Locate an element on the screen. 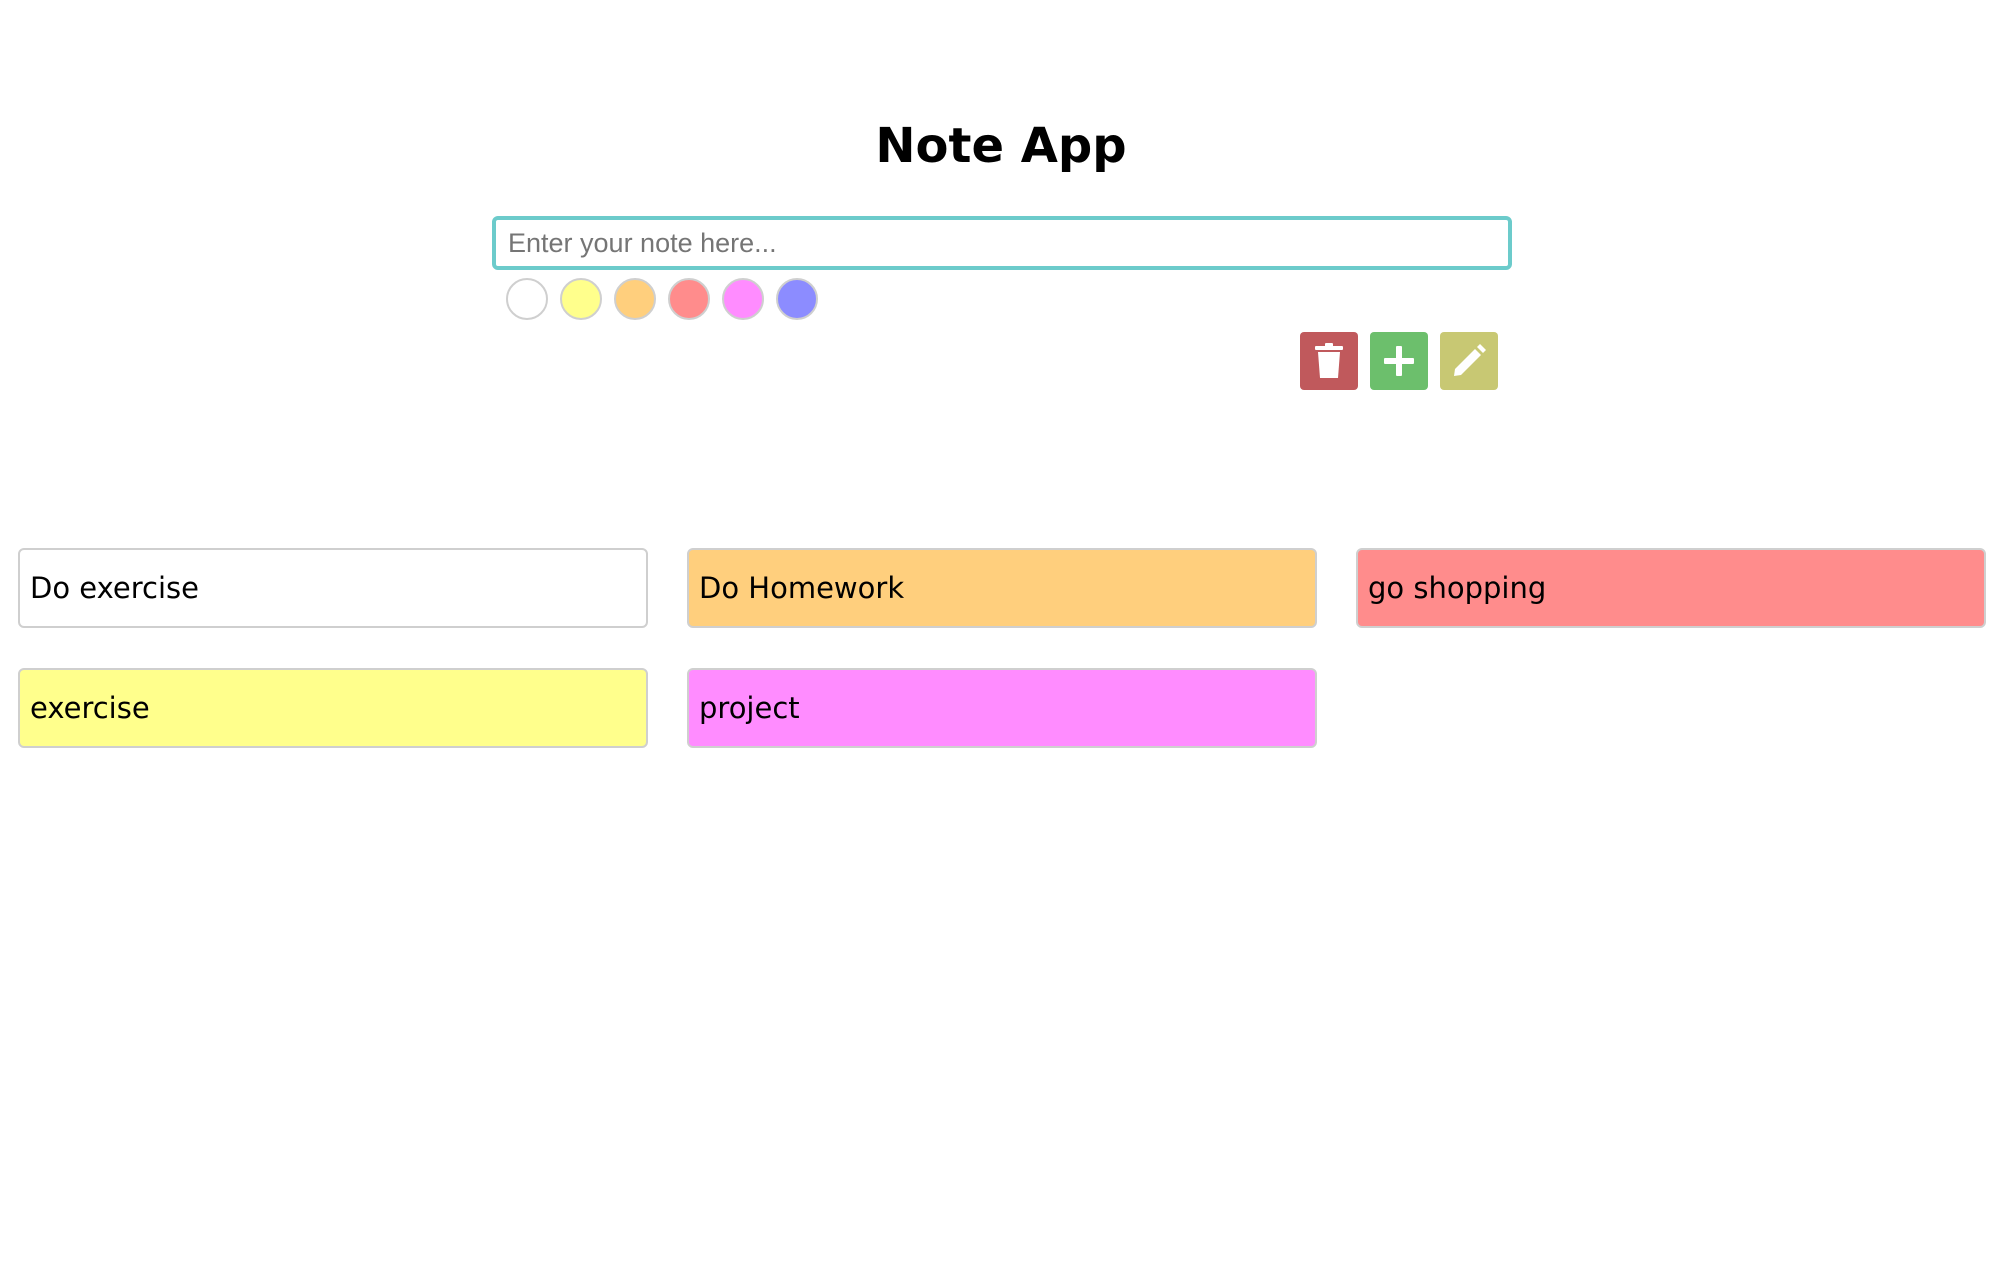 The image size is (2000, 1268). pencil-icon is located at coordinates (1470, 360).